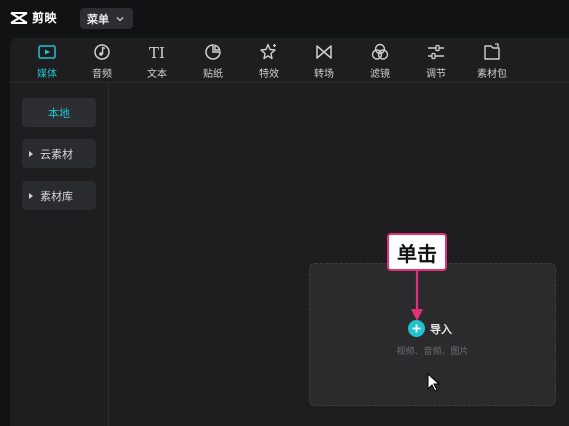  I want to click on audio-icon, so click(102, 52).